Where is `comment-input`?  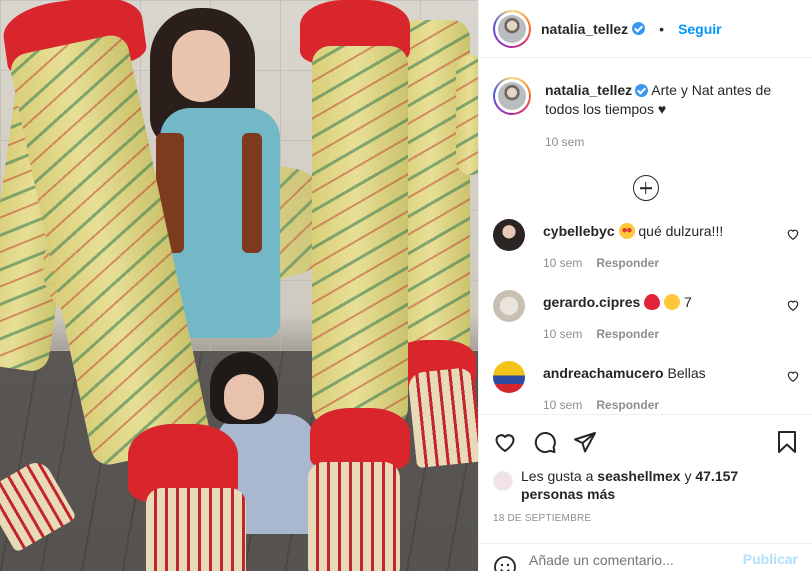
comment-input is located at coordinates (630, 560).